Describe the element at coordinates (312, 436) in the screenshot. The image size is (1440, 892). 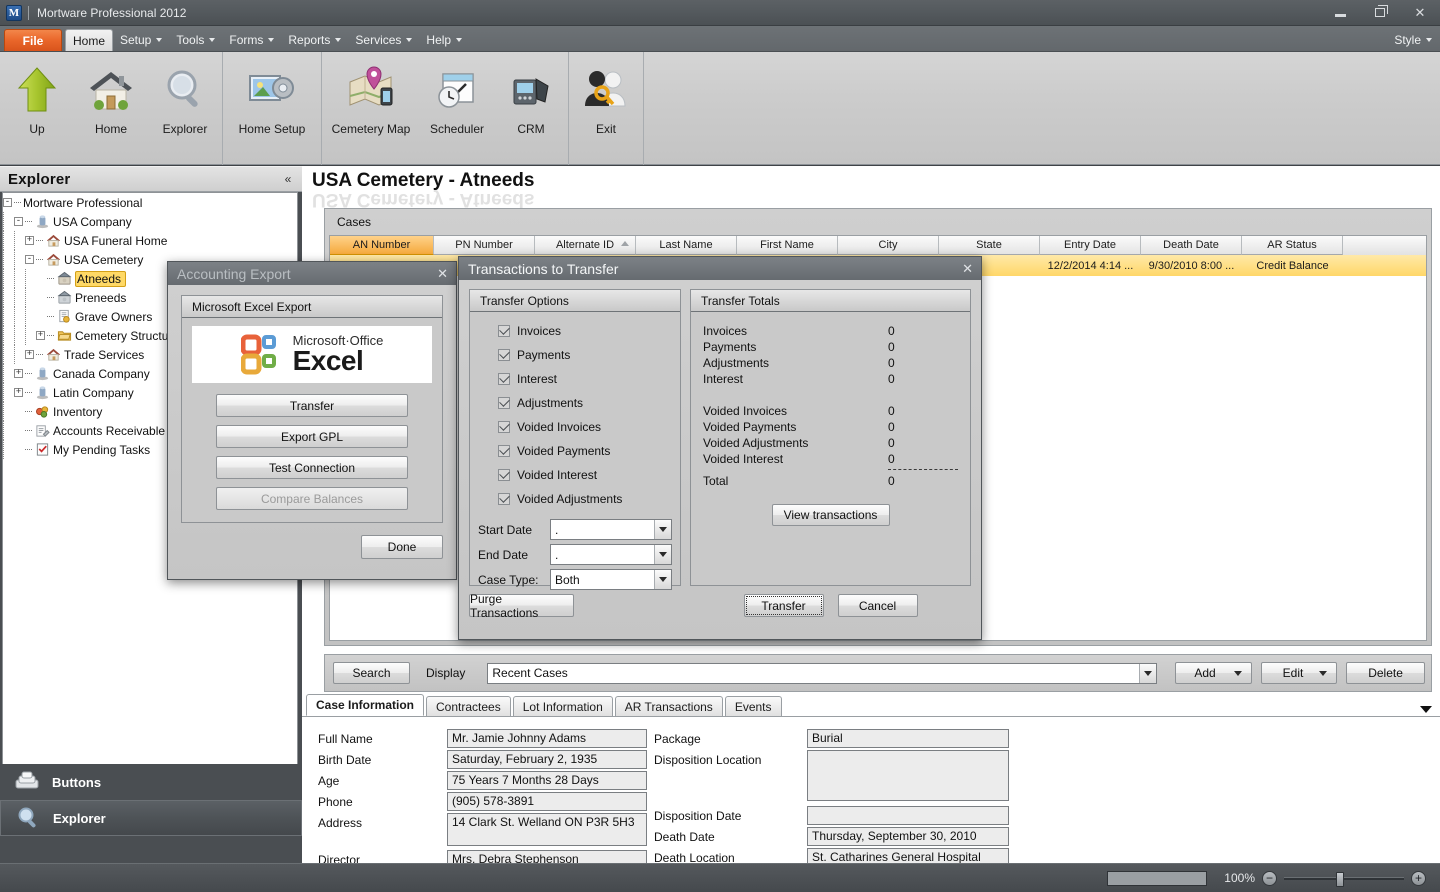
I see `export-gpl-button: Export GPL` at that location.